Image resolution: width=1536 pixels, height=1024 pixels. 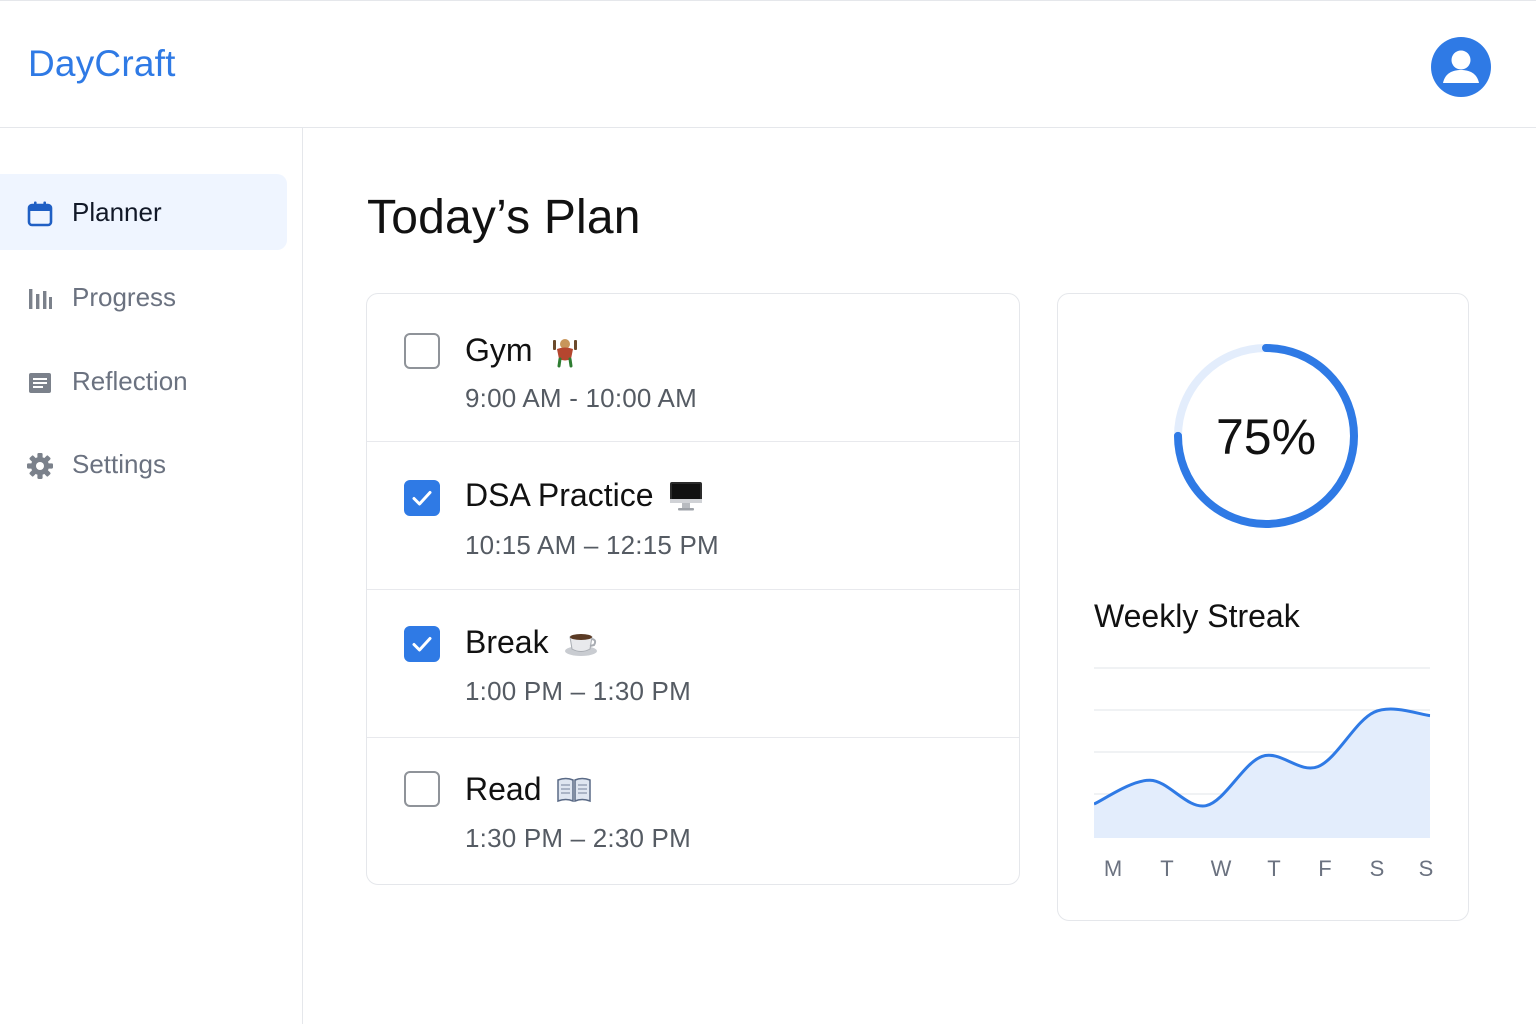 What do you see at coordinates (693, 516) in the screenshot?
I see `task-item: DSA Practice 10:15 AM – 12:15 PM` at bounding box center [693, 516].